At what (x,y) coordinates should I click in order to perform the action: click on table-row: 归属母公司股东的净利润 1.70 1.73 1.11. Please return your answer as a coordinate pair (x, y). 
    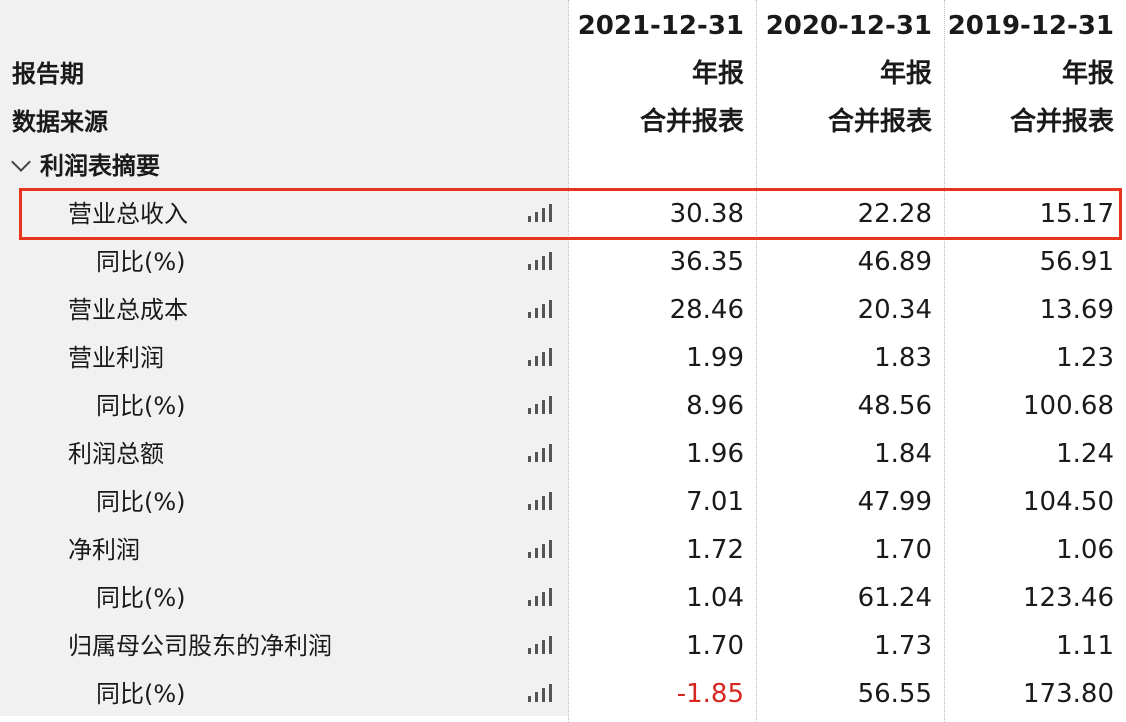
    Looking at the image, I should click on (563, 644).